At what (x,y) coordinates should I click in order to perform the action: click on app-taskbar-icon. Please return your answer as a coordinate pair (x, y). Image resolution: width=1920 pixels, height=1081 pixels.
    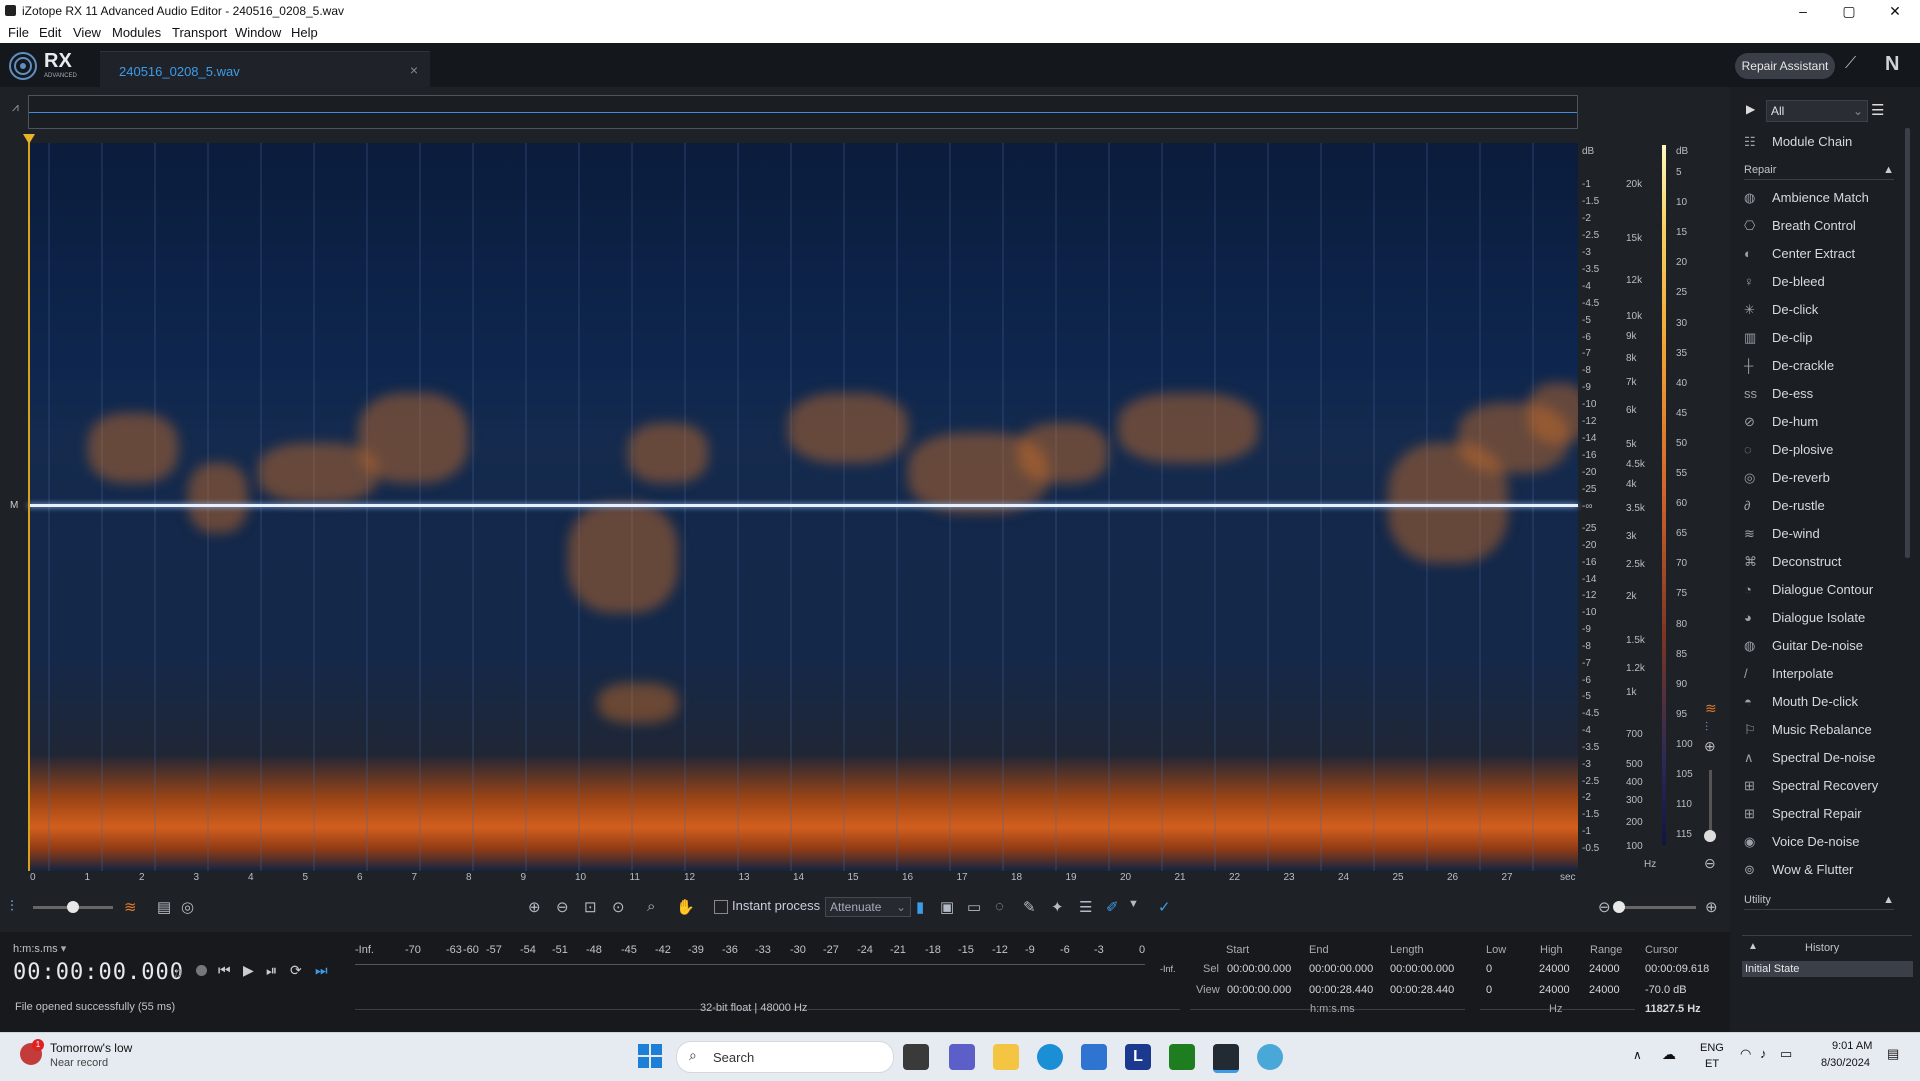
    Looking at the image, I should click on (1270, 1057).